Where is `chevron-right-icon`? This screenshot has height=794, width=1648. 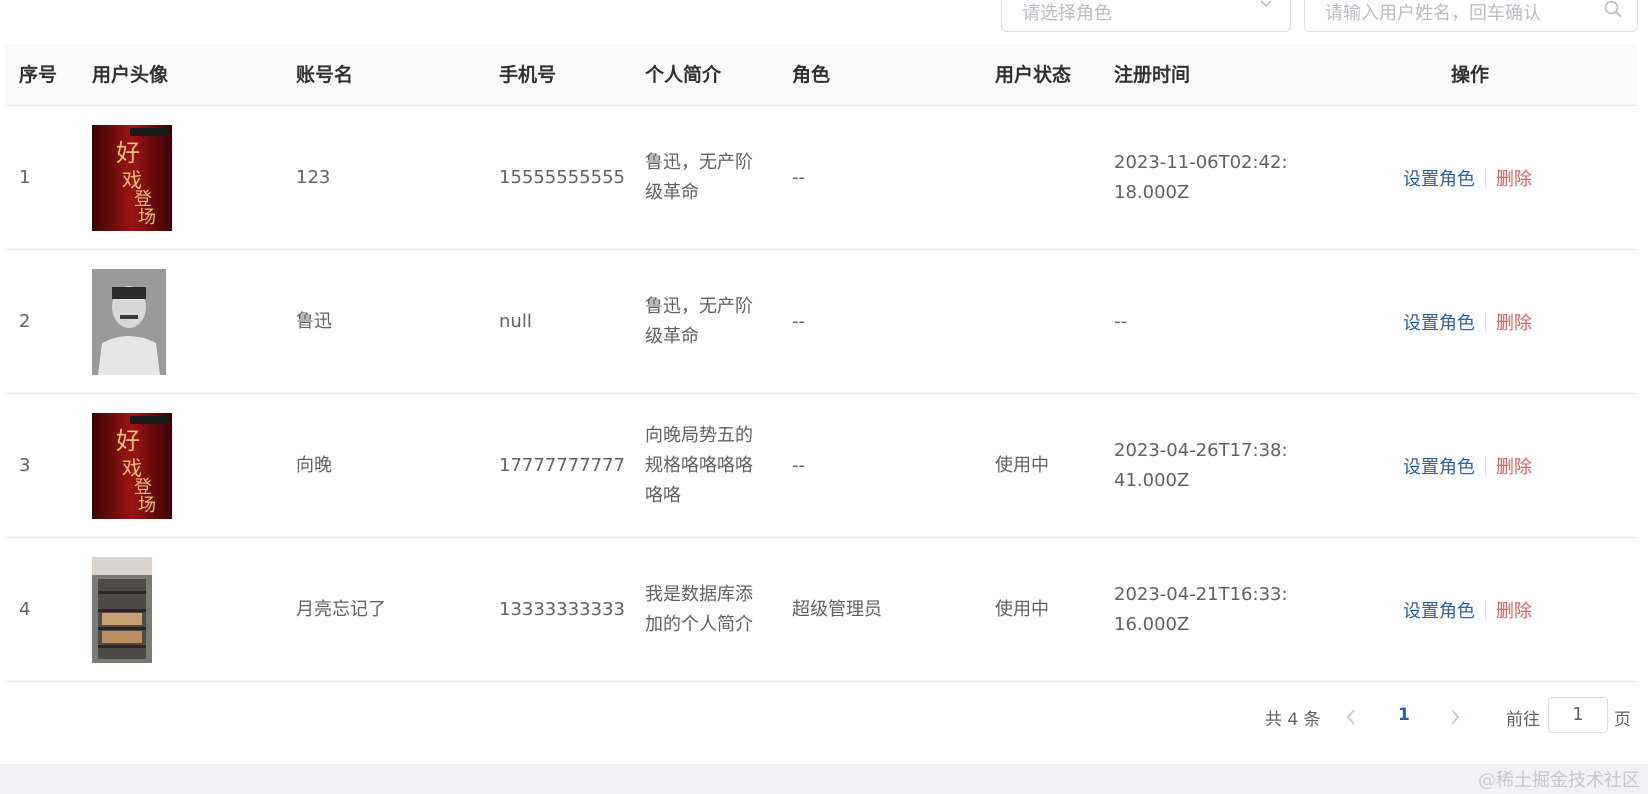
chevron-right-icon is located at coordinates (1455, 717).